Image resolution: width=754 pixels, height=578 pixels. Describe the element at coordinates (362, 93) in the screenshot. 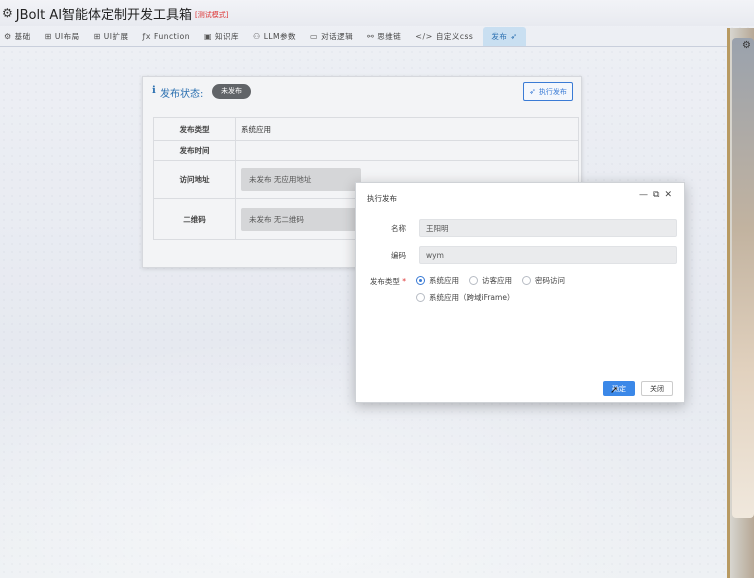

I see `publish-panel-header: ℹ 发布状态: 未发布 ➶ 执行发布` at that location.